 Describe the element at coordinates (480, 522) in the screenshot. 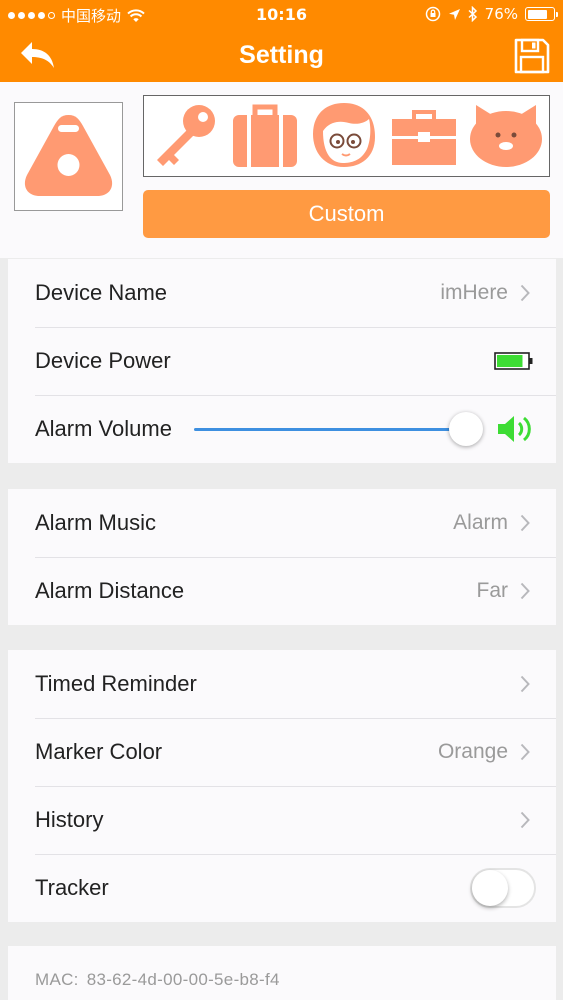

I see `alarm-music-value: Alarm` at that location.